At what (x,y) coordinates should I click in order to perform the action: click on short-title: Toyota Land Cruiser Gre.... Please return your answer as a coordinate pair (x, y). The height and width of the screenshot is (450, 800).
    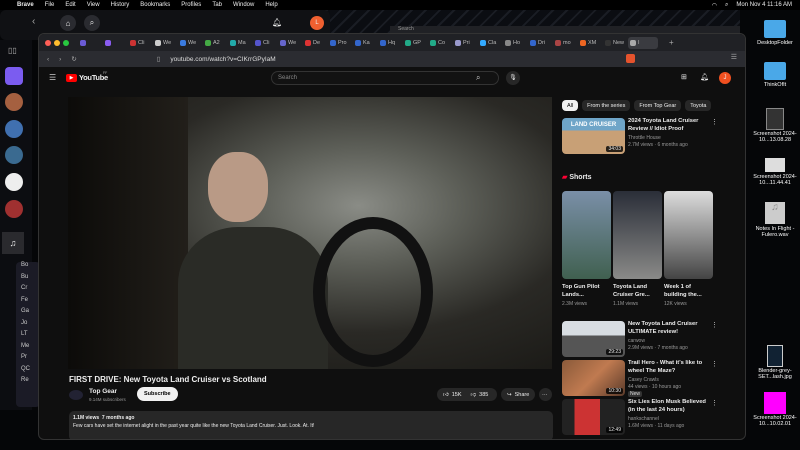
    Looking at the image, I should click on (637, 291).